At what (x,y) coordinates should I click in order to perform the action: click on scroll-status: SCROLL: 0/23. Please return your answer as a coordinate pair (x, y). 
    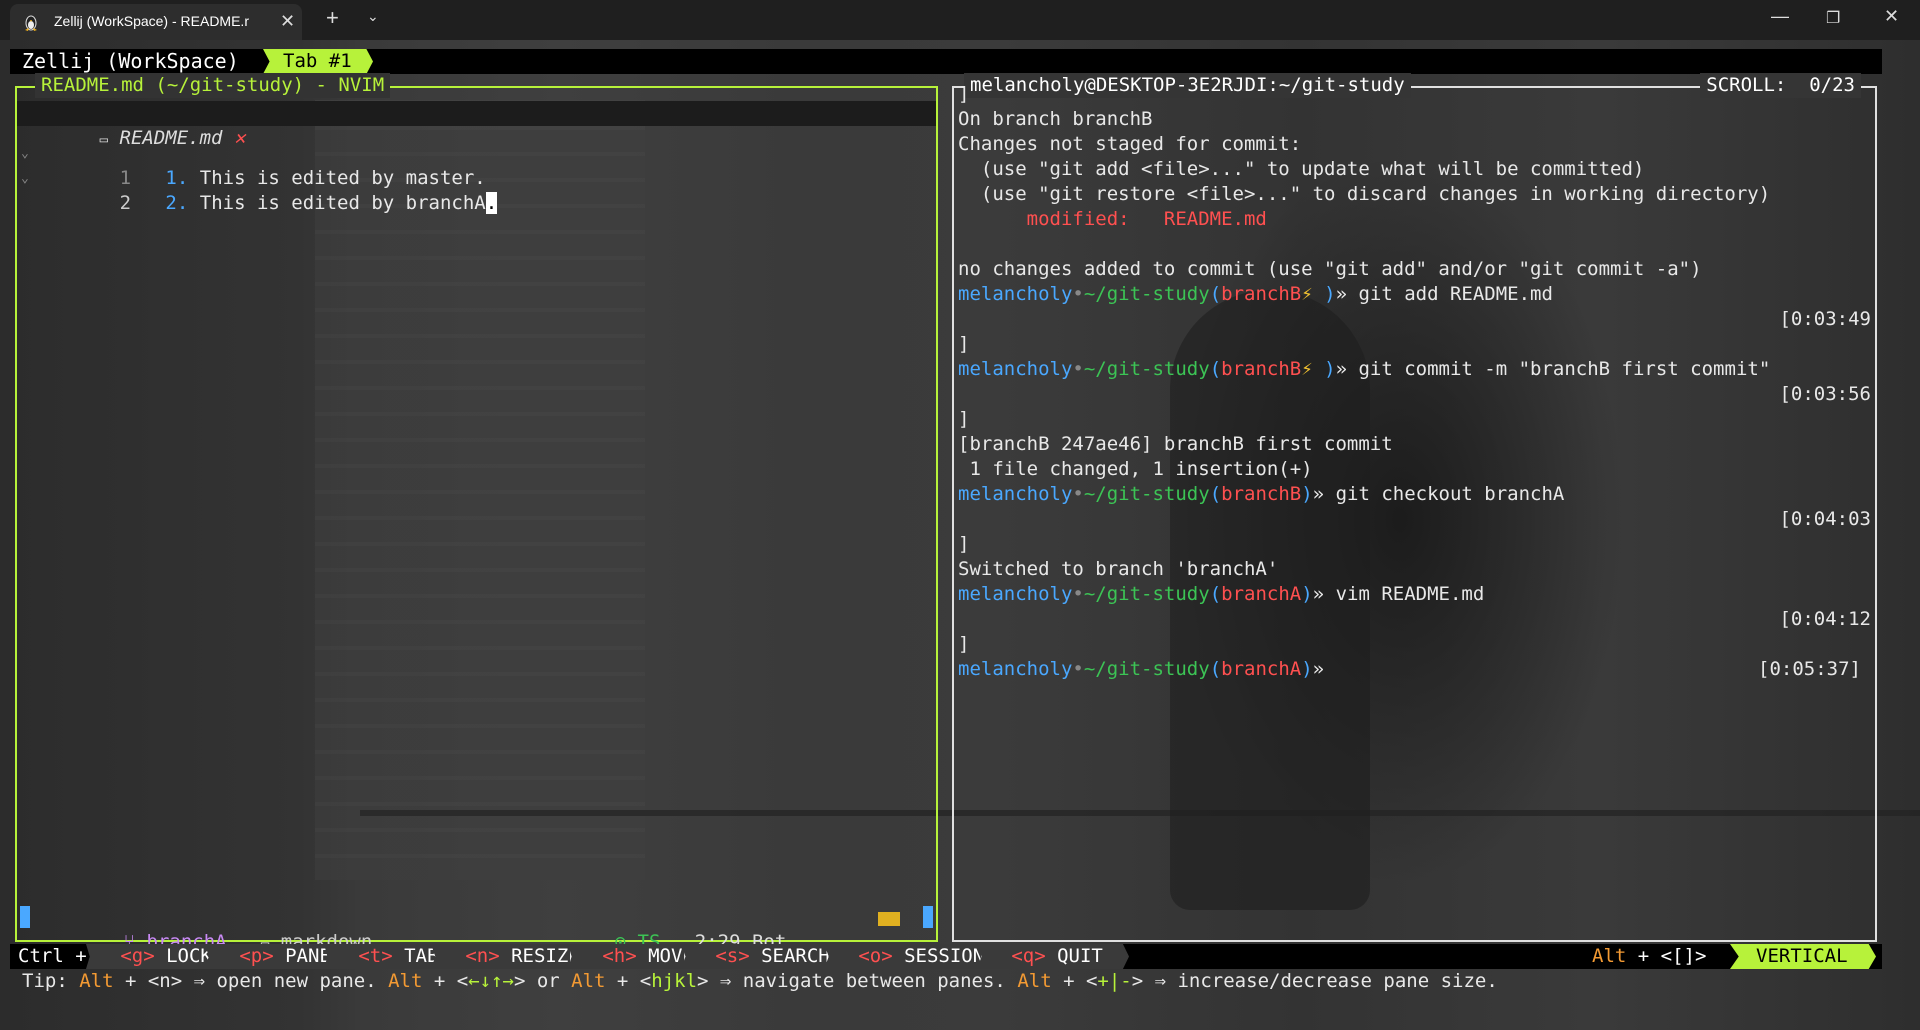
    Looking at the image, I should click on (1780, 85).